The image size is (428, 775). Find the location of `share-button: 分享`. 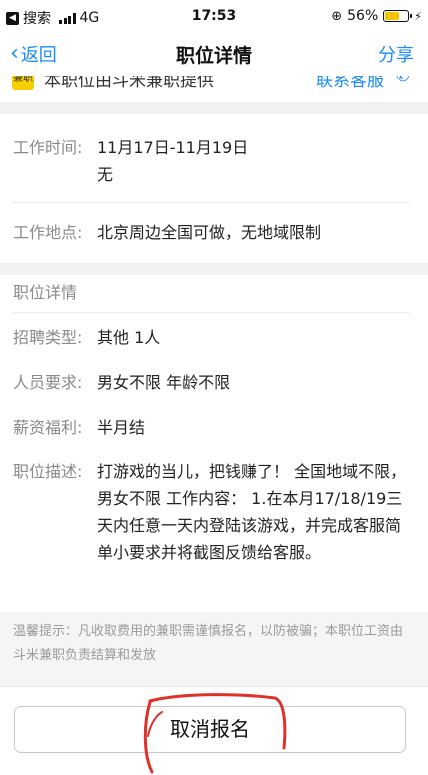

share-button: 分享 is located at coordinates (396, 54).